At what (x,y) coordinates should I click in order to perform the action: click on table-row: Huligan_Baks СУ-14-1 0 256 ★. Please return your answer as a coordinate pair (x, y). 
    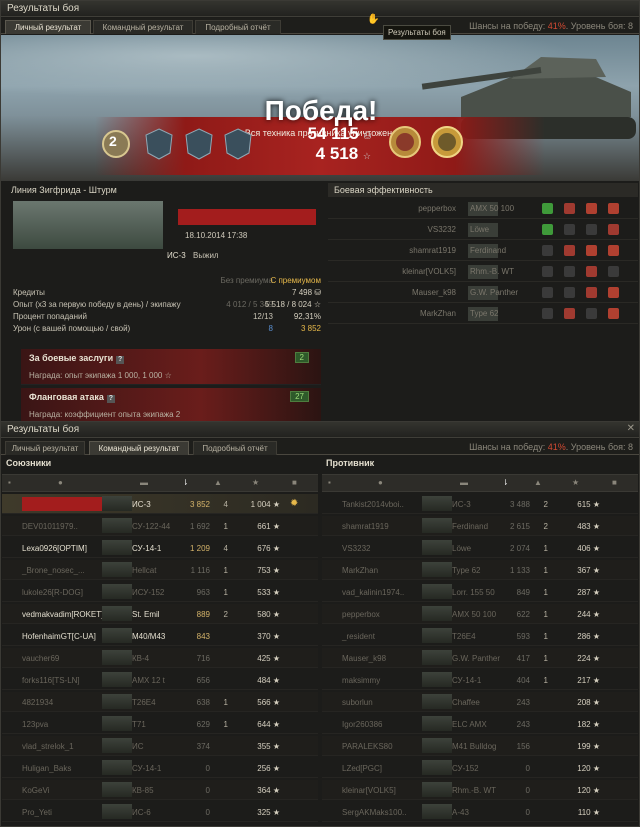
    Looking at the image, I should click on (160, 768).